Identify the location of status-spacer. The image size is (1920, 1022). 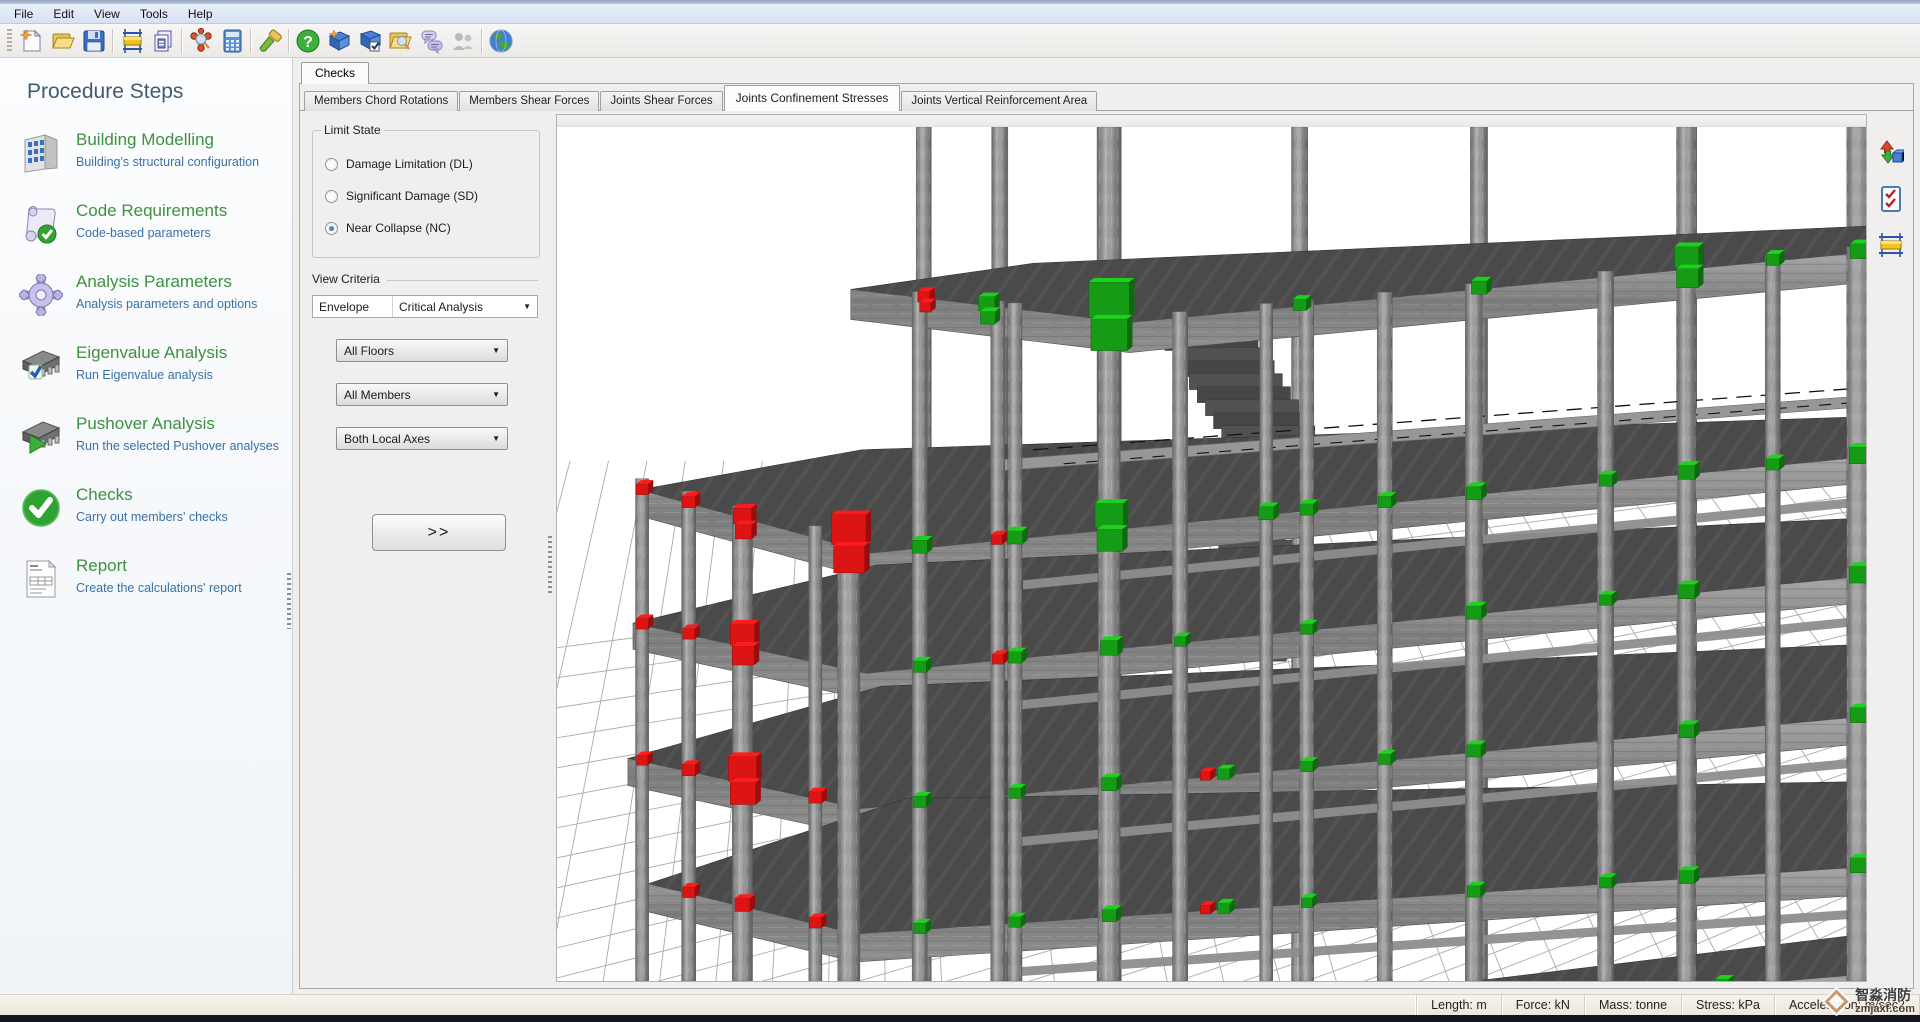
(709, 1005).